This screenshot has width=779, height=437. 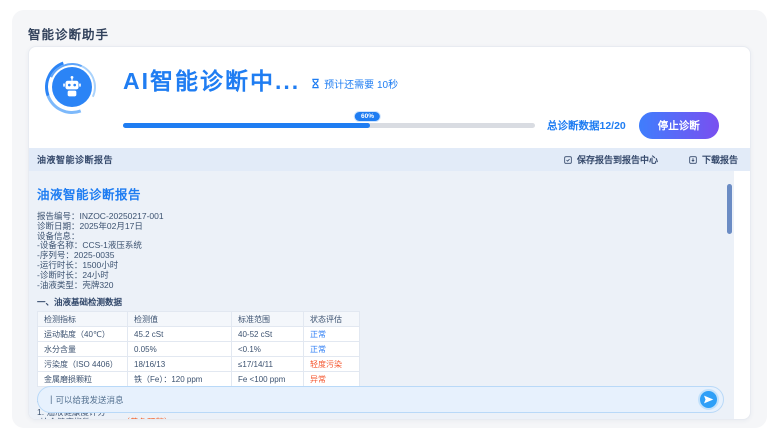 I want to click on report-title: 油液智能诊断报告, so click(x=89, y=195).